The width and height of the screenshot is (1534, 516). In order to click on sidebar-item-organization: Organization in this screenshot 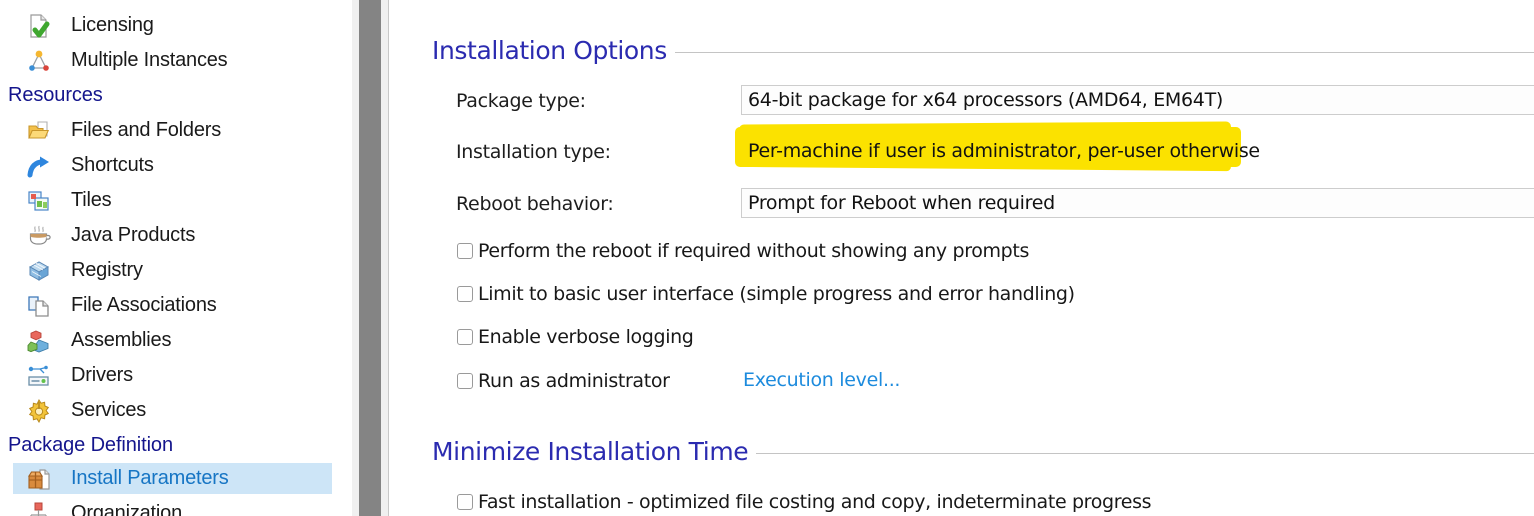, I will do `click(172, 507)`.